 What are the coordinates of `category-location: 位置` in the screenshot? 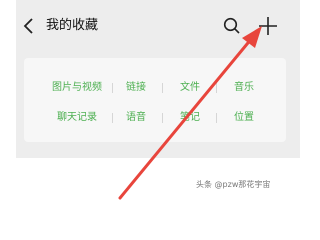 It's located at (244, 118).